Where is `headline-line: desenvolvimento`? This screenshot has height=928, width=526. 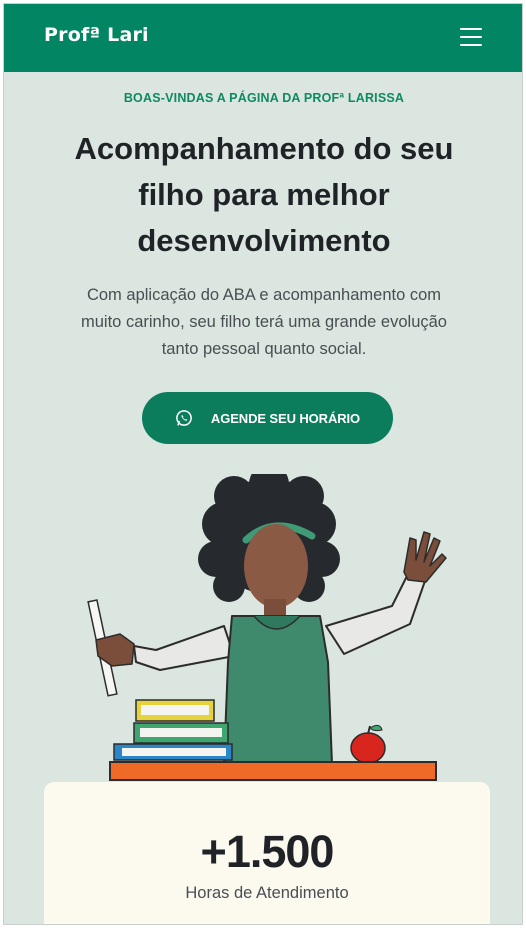
headline-line: desenvolvimento is located at coordinates (264, 240).